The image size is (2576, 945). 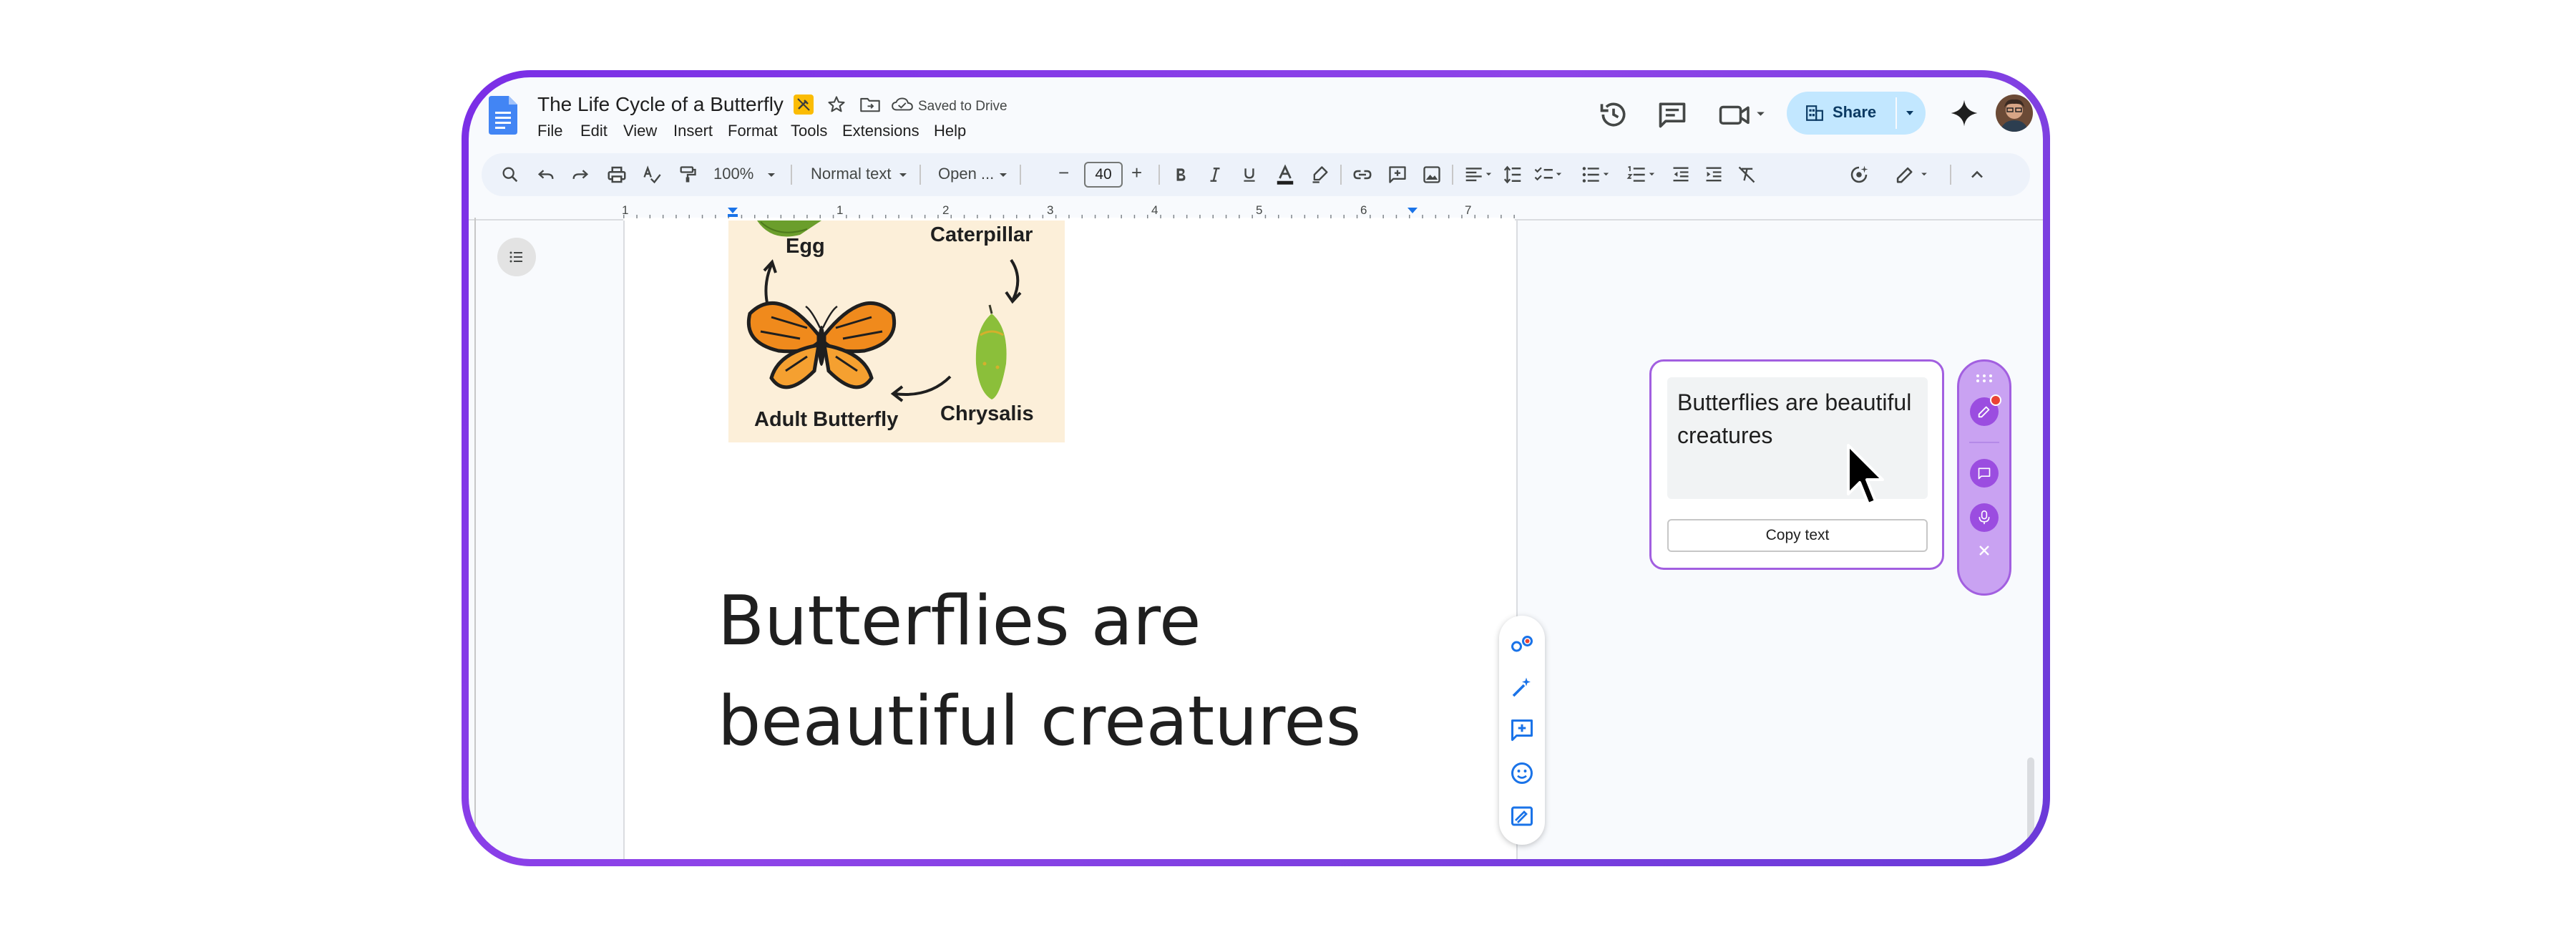 I want to click on floating-side-toolbar, so click(x=1522, y=730).